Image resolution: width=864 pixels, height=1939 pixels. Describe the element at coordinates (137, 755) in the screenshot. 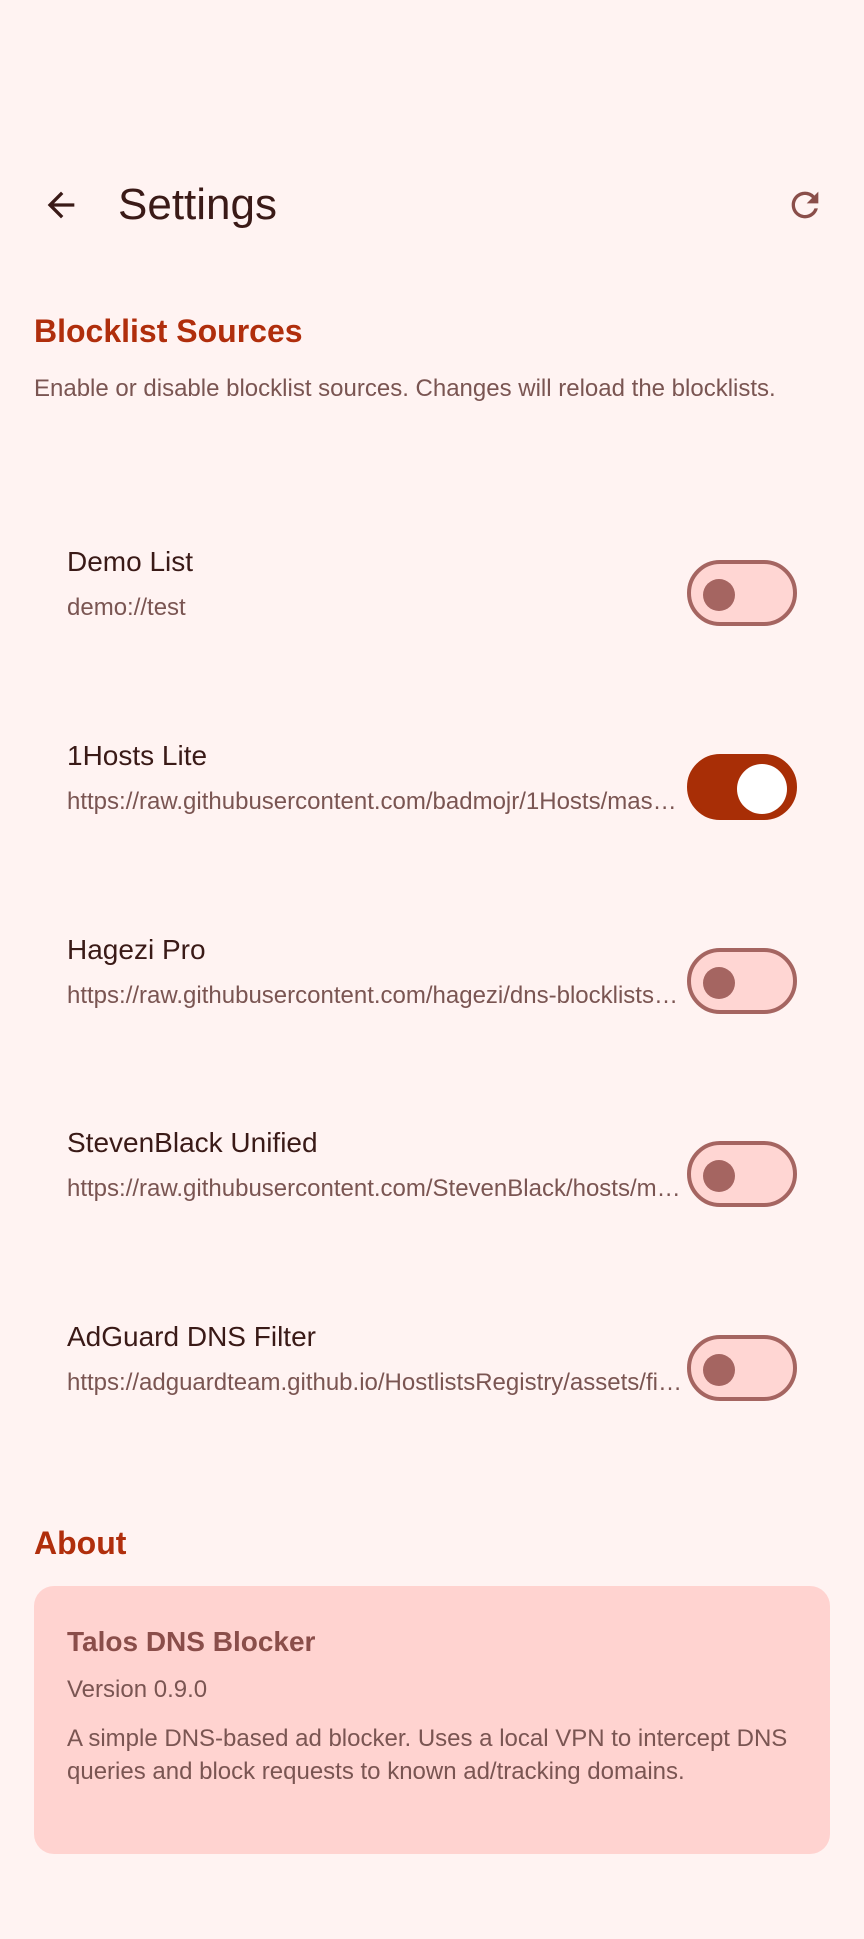

I see `blocklist-item-title: 1Hosts Lite` at that location.